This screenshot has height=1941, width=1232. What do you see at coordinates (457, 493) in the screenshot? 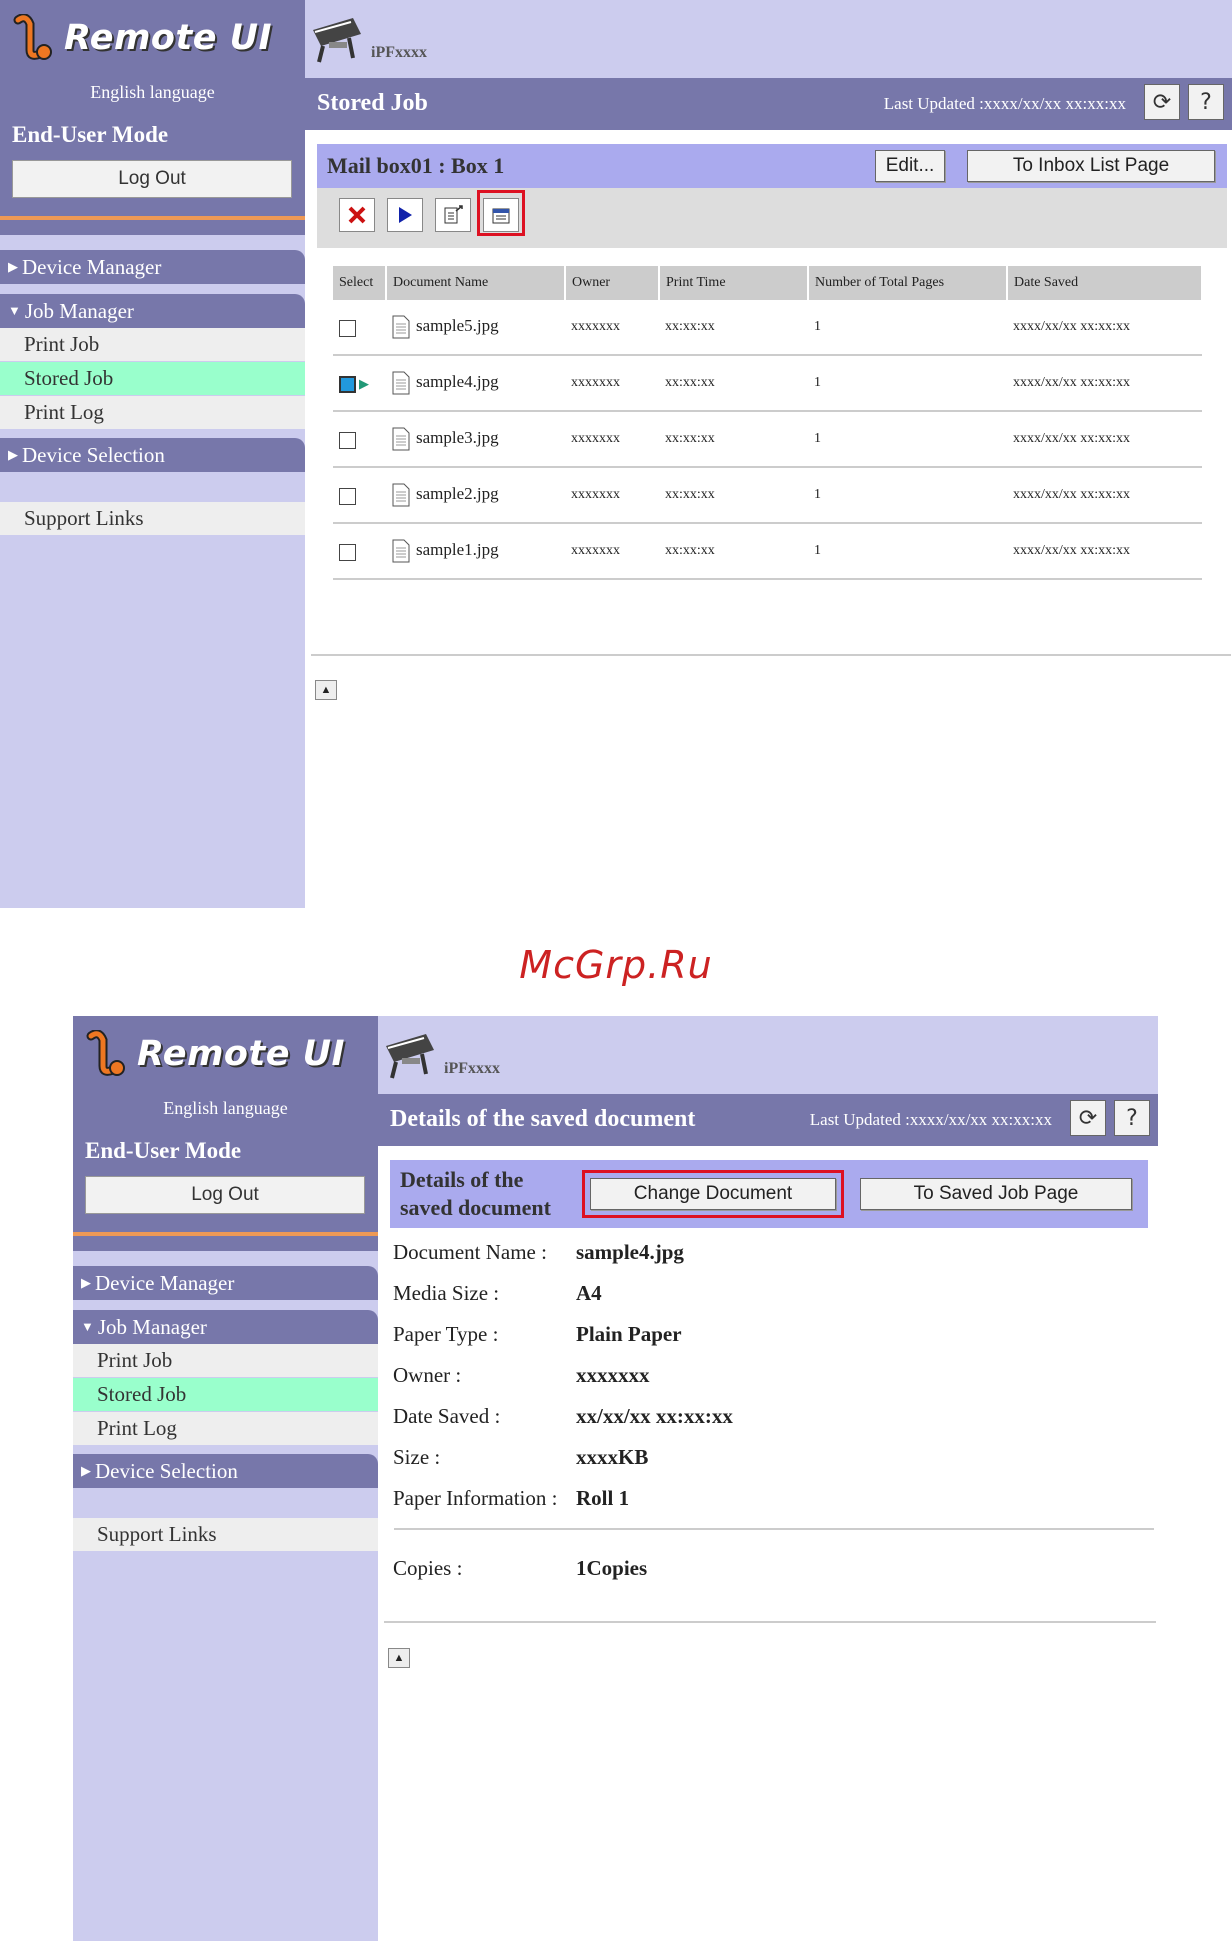
I see `document-name: sample2.jpg` at bounding box center [457, 493].